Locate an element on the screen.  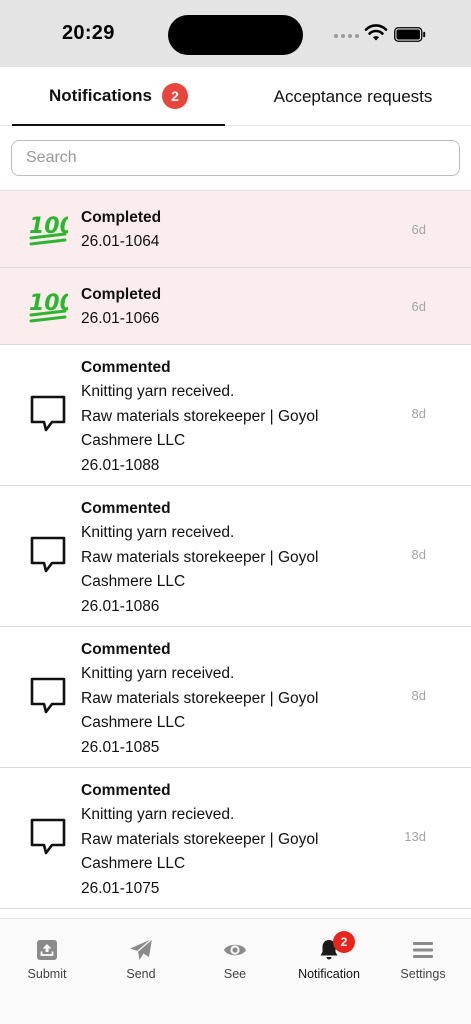
notification-text: Completed 26.01-1066 is located at coordinates (121, 307).